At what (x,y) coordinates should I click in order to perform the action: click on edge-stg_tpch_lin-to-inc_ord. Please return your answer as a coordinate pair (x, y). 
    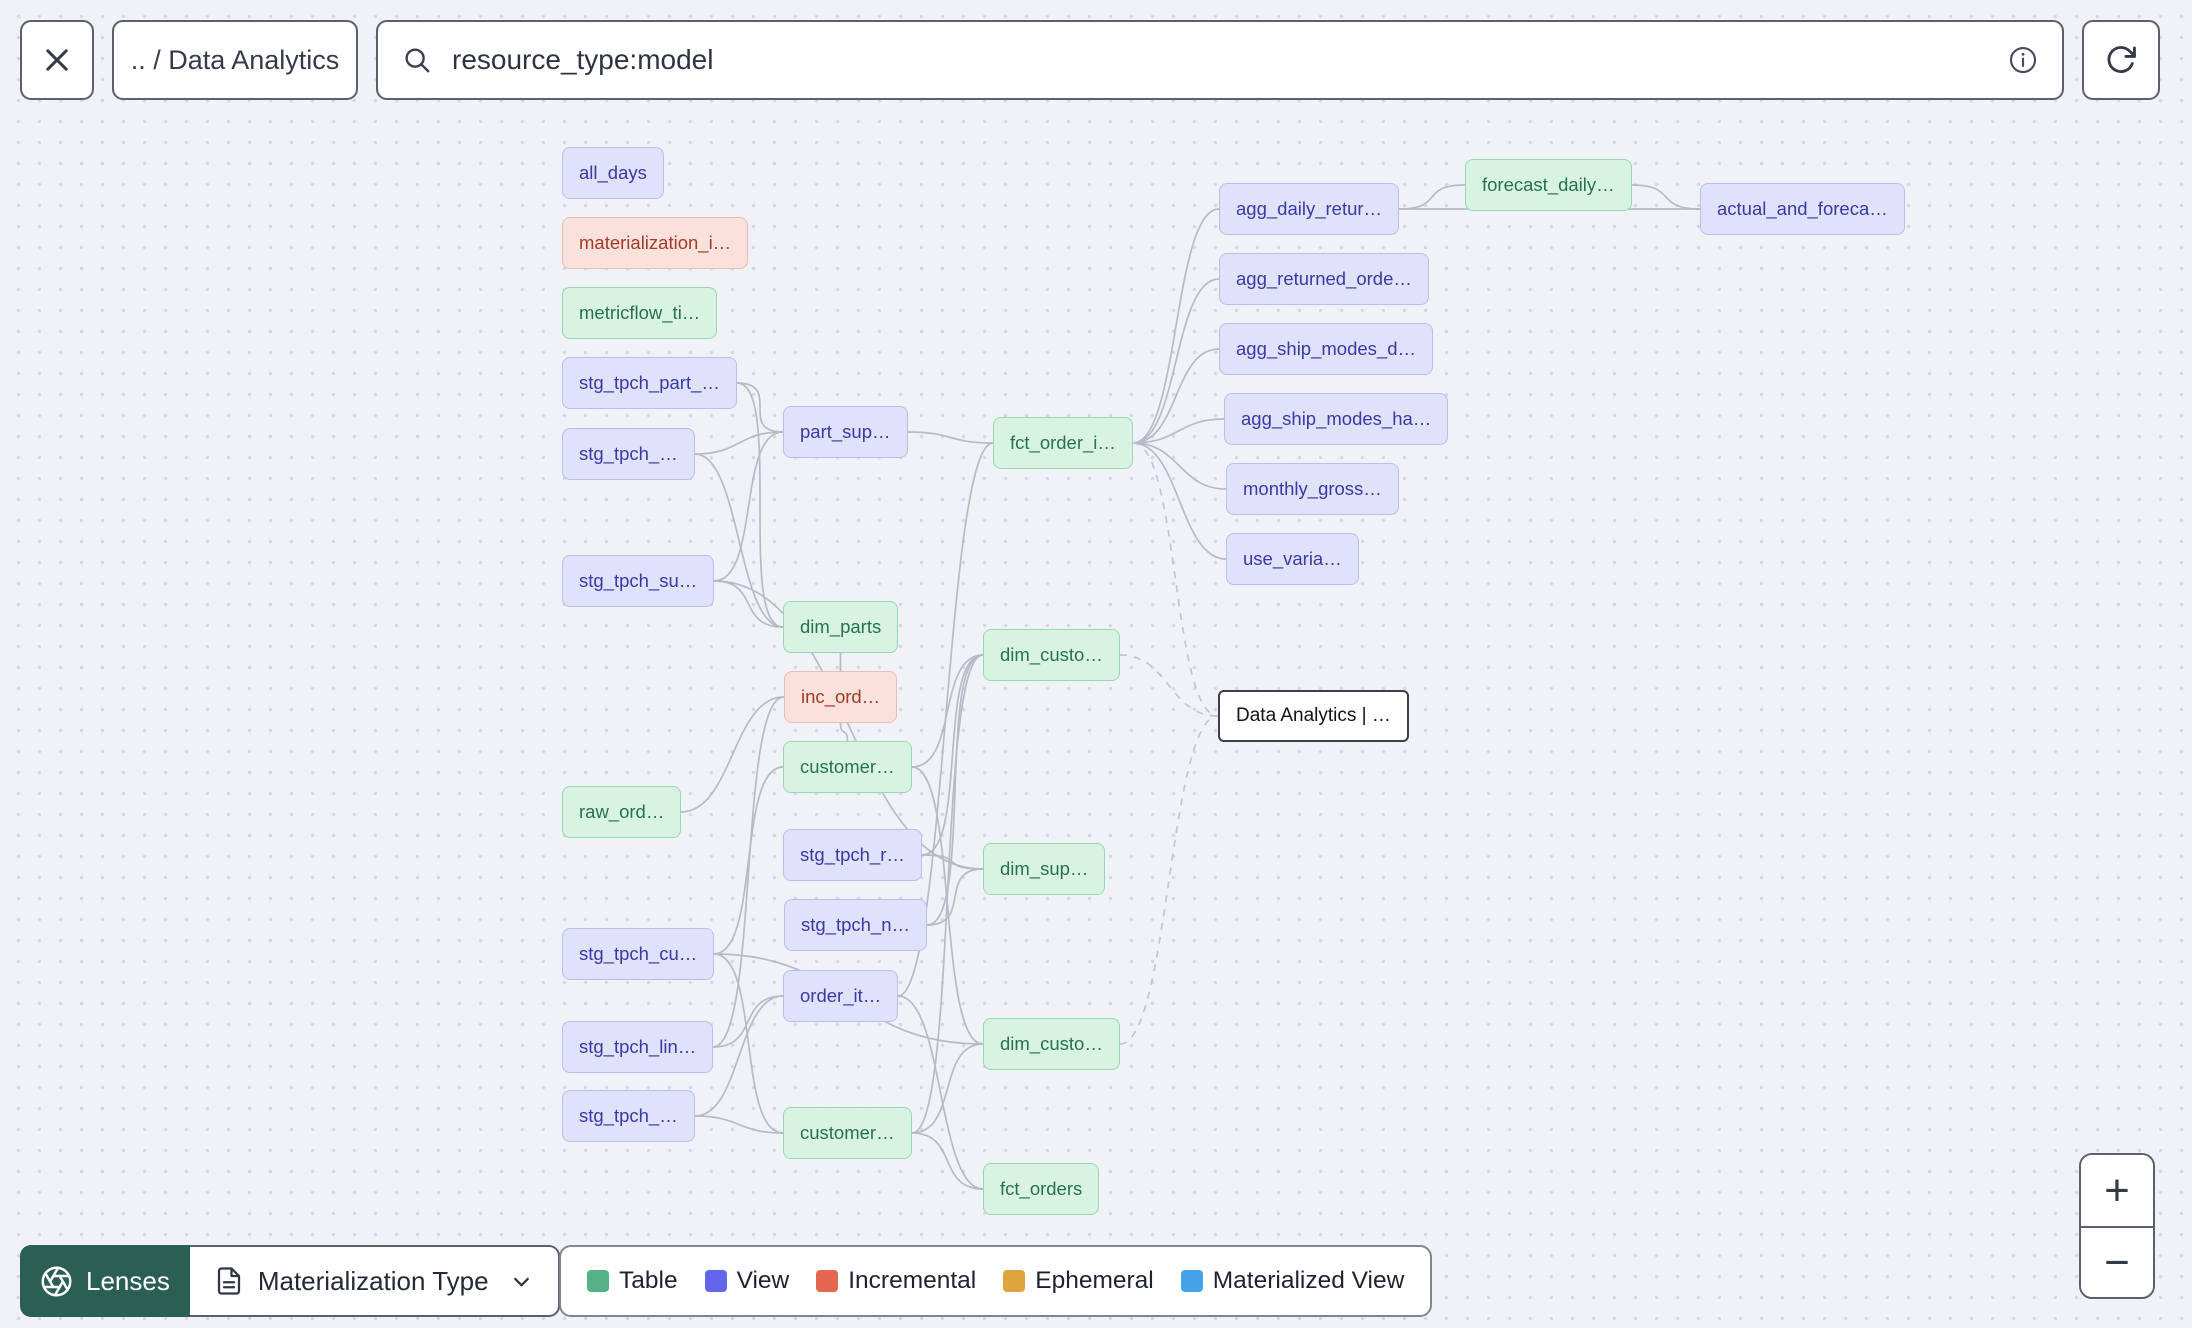
    Looking at the image, I should click on (748, 872).